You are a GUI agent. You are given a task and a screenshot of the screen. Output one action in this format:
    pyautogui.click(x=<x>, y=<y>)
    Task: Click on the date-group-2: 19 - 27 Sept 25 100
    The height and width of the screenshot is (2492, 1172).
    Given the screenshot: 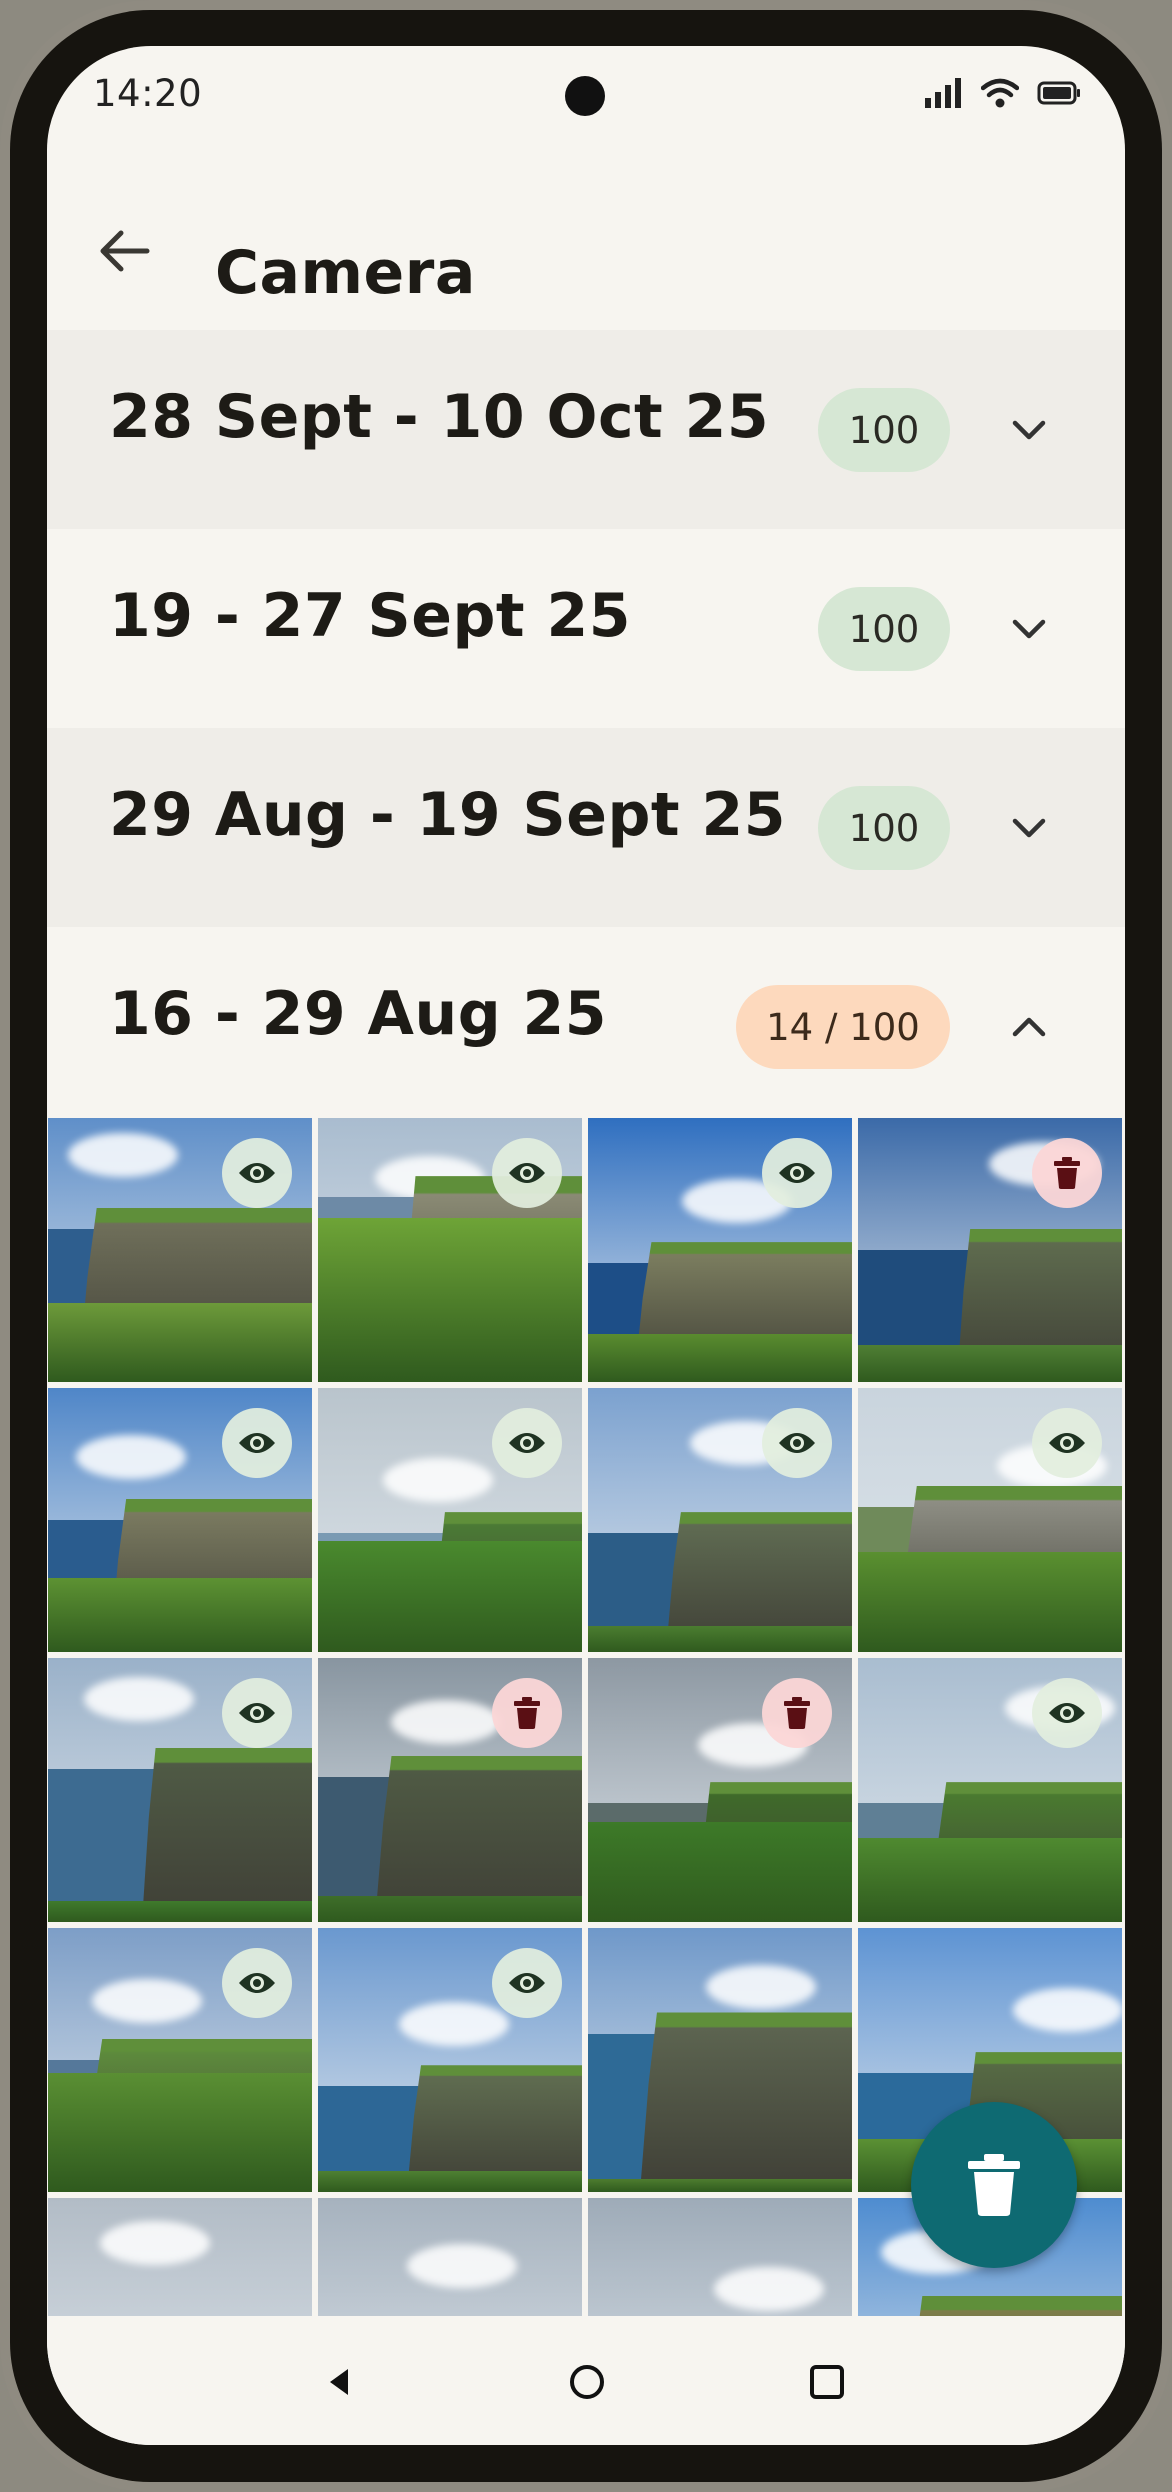 What is the action you would take?
    pyautogui.click(x=586, y=628)
    